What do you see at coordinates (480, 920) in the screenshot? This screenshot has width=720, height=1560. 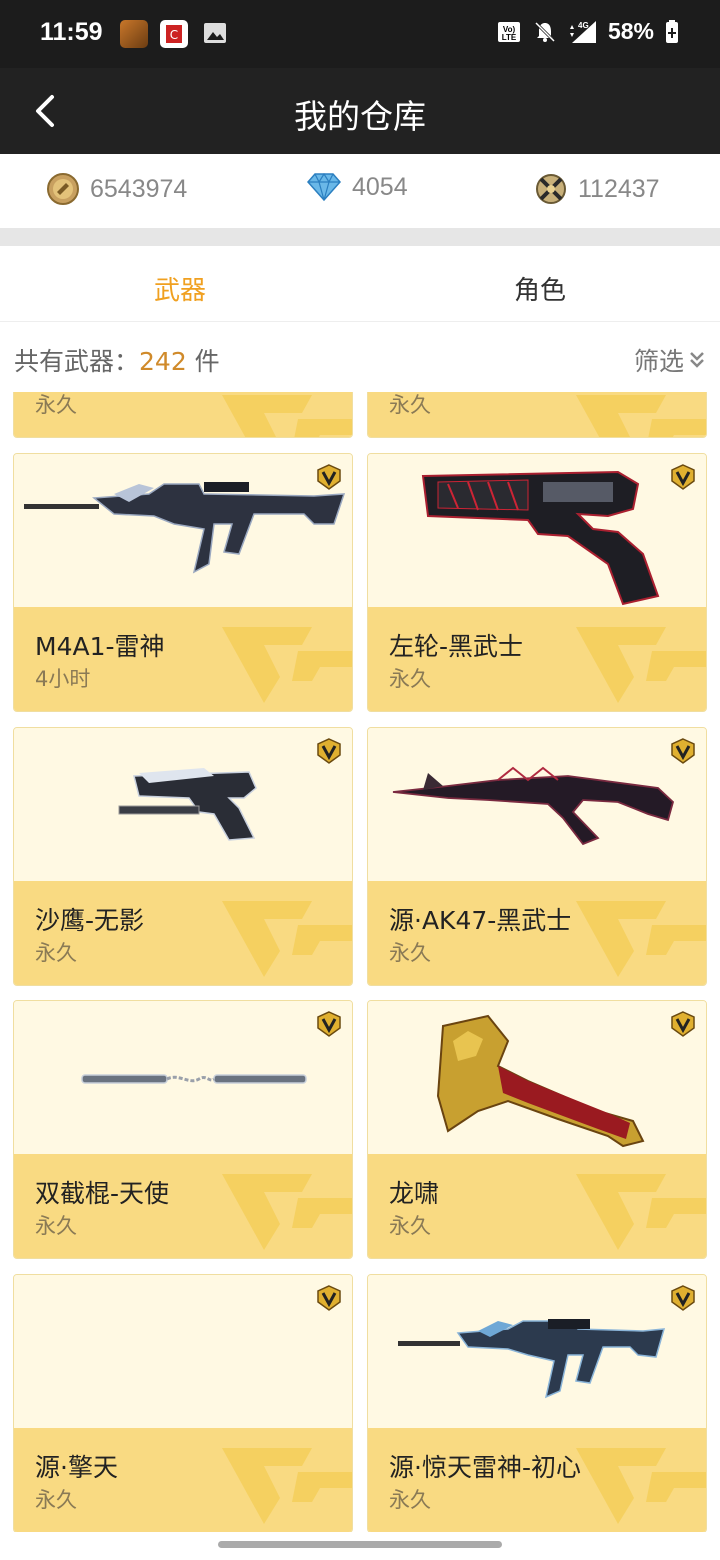 I see `card-name: 源·AK47-黑武士` at bounding box center [480, 920].